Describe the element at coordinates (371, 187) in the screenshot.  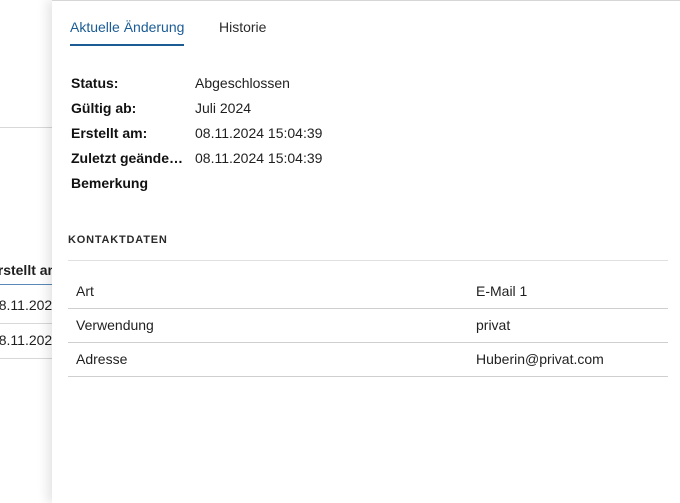
I see `detail-row-remark: Bemerkung` at that location.